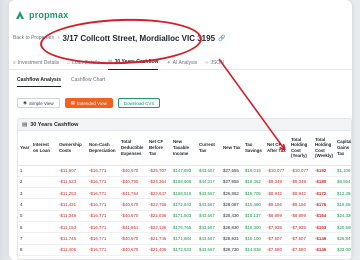 The image size is (360, 260). Describe the element at coordinates (24, 193) in the screenshot. I see `cell-year: 3` at that location.